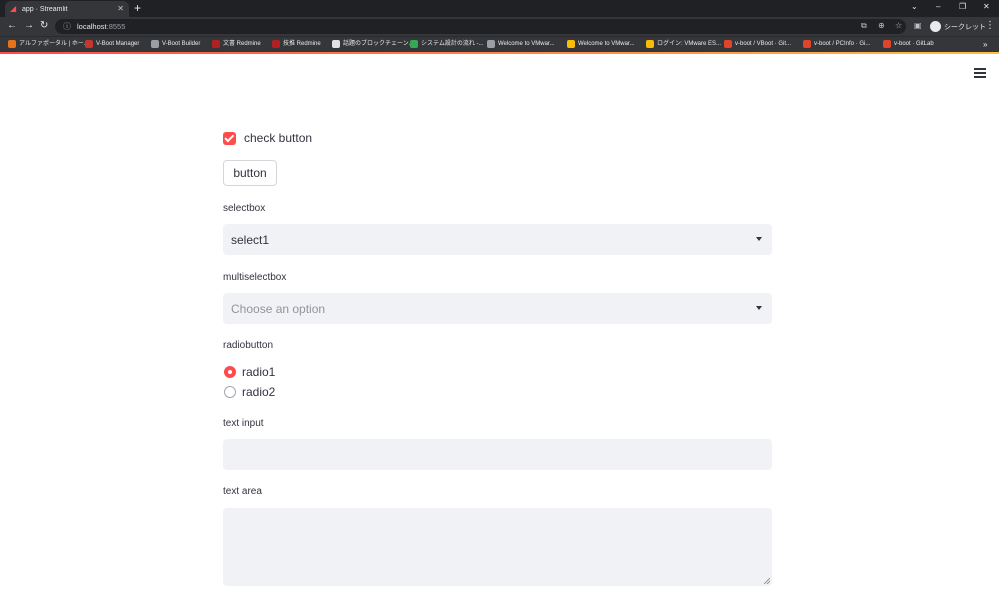 This screenshot has height=604, width=999. Describe the element at coordinates (13, 8) in the screenshot. I see `streamlit-favicon-icon: ◢` at that location.